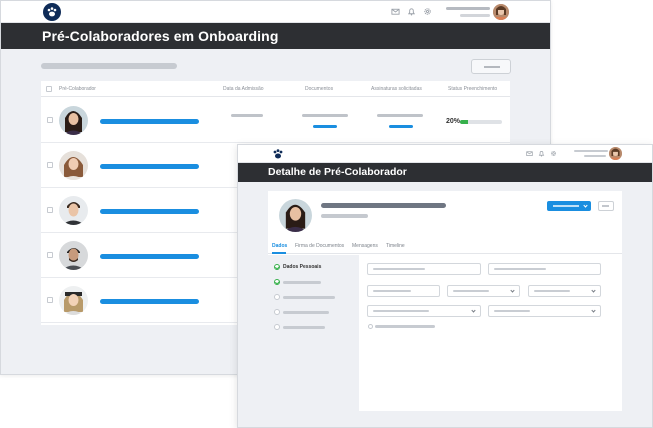  What do you see at coordinates (337, 172) in the screenshot?
I see `page-title: Detalhe de Pré-Colaborador` at bounding box center [337, 172].